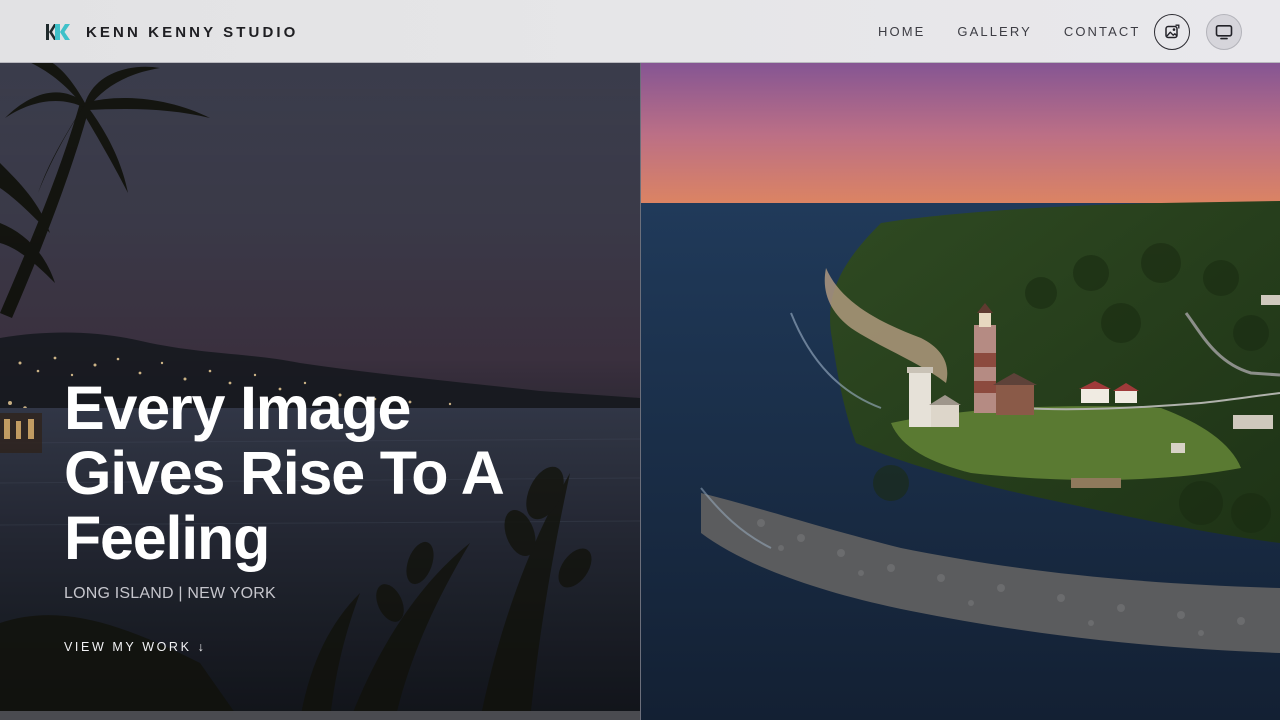  I want to click on photo-icon, so click(1172, 31).